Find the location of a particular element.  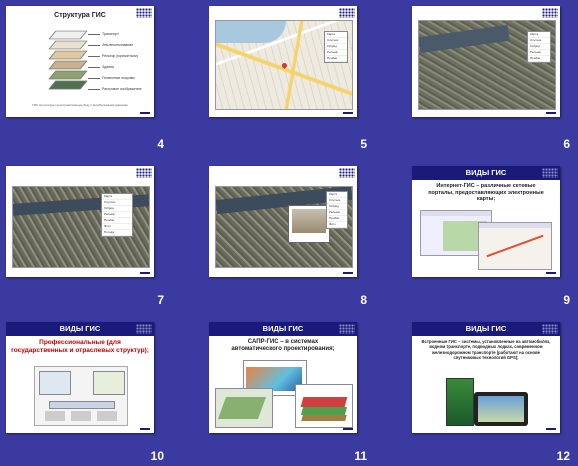

screenshot-image is located at coordinates (515, 246).